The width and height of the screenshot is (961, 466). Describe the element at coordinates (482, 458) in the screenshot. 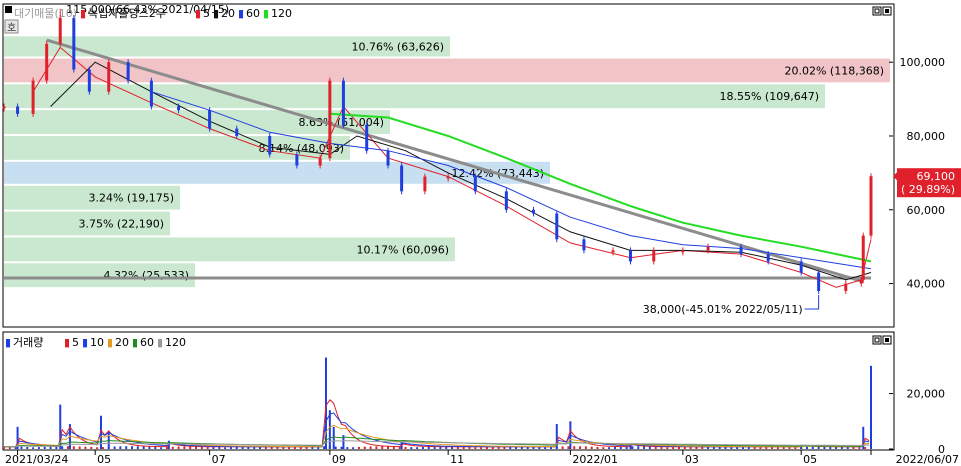

I see `date-x-axis: 2021/03/24 05 07 09 11 2022/01 03 05 2022/06/07` at that location.